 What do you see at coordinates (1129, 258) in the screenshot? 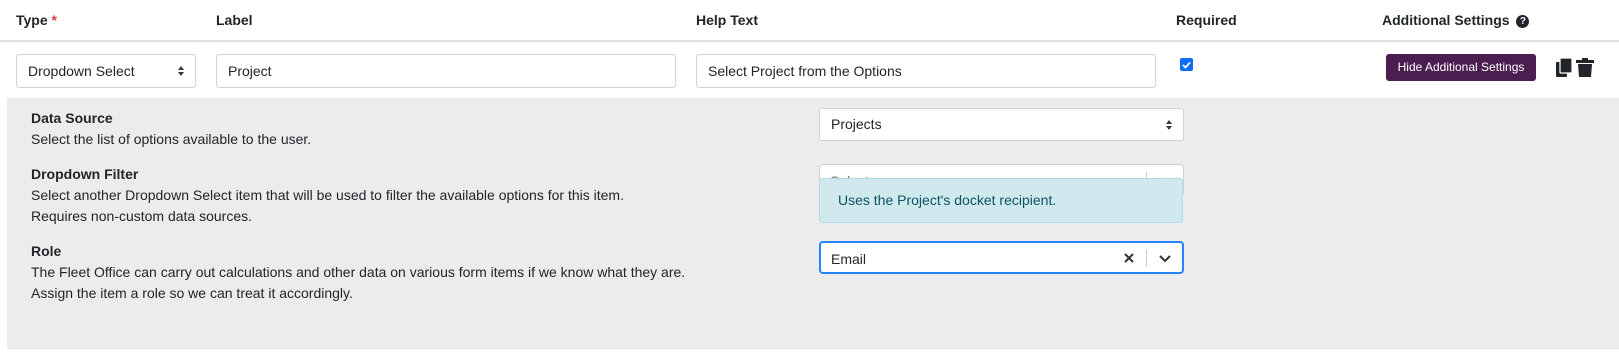
I see `clear-icon` at bounding box center [1129, 258].